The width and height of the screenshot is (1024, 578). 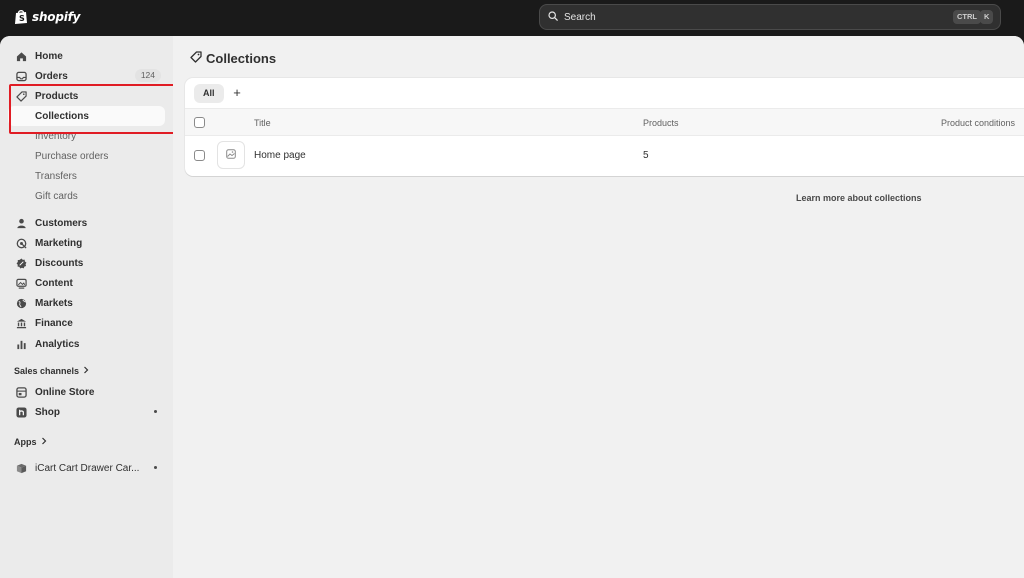 I want to click on view-tabs: All +, so click(x=604, y=93).